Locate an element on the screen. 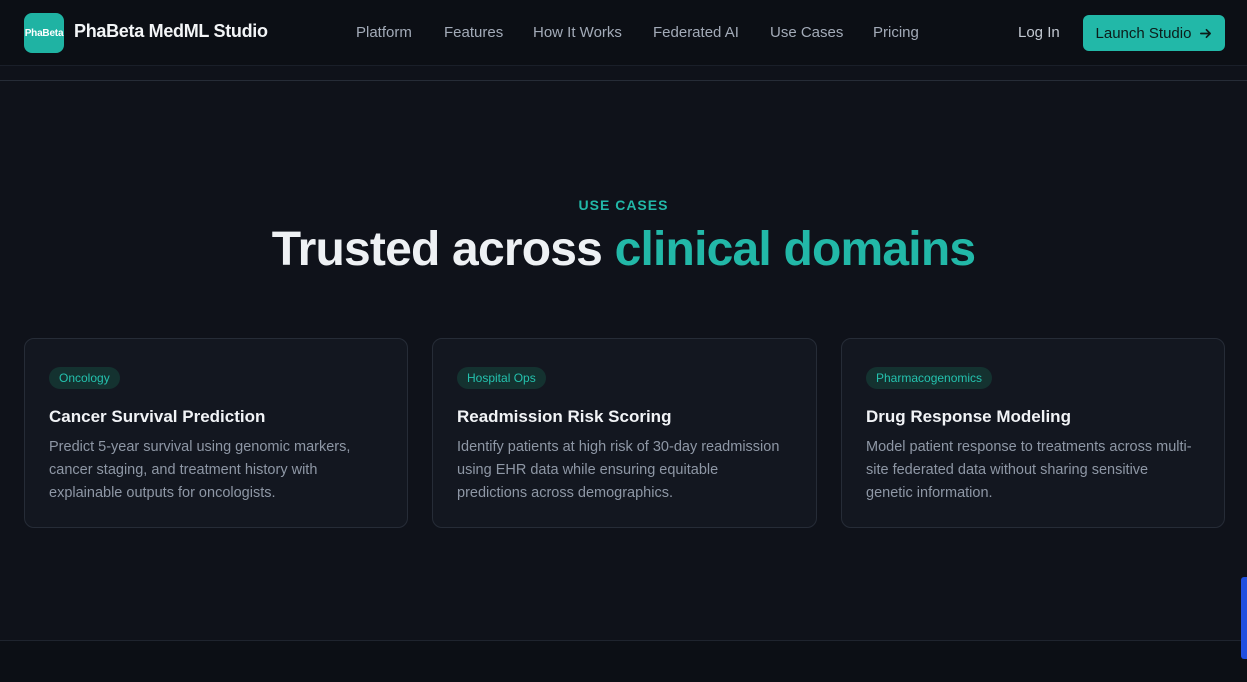  card-badge: Hospital Ops is located at coordinates (501, 378).